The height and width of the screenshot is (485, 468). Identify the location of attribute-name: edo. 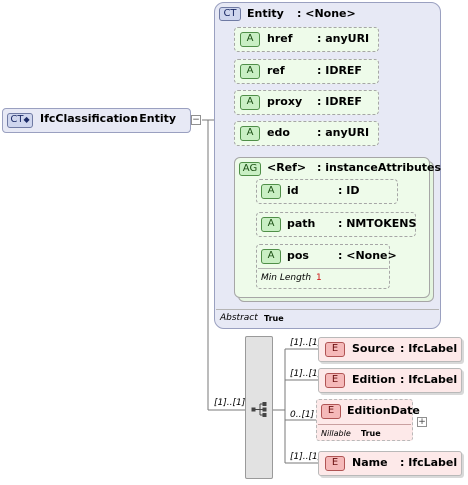
(278, 132).